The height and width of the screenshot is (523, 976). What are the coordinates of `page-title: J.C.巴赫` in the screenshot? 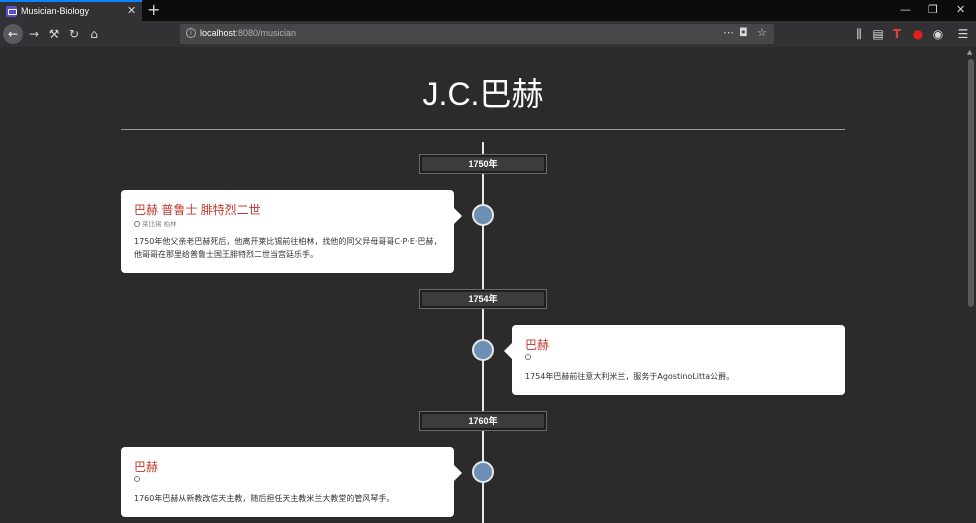 It's located at (483, 94).